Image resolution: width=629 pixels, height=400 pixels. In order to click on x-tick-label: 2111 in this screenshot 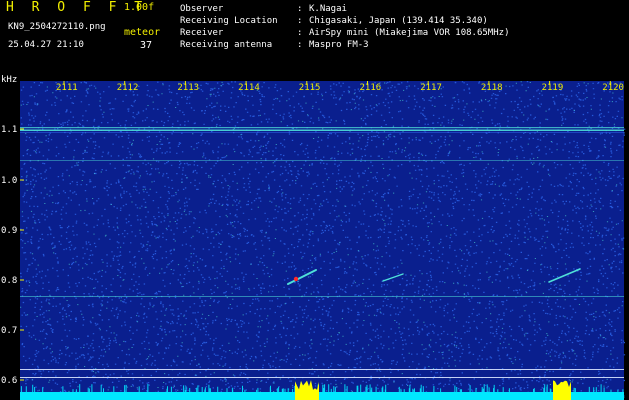, I will do `click(67, 88)`.